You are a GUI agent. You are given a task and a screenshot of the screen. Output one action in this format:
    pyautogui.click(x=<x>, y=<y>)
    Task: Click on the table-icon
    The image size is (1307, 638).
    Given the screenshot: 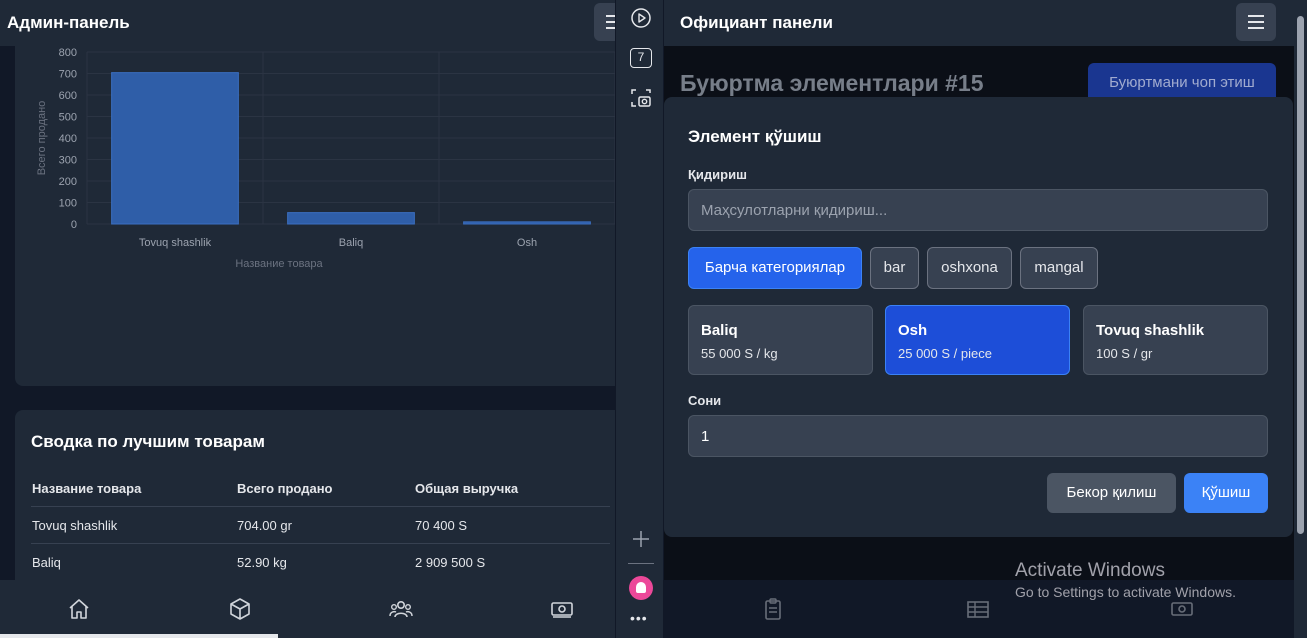 What is the action you would take?
    pyautogui.click(x=978, y=609)
    